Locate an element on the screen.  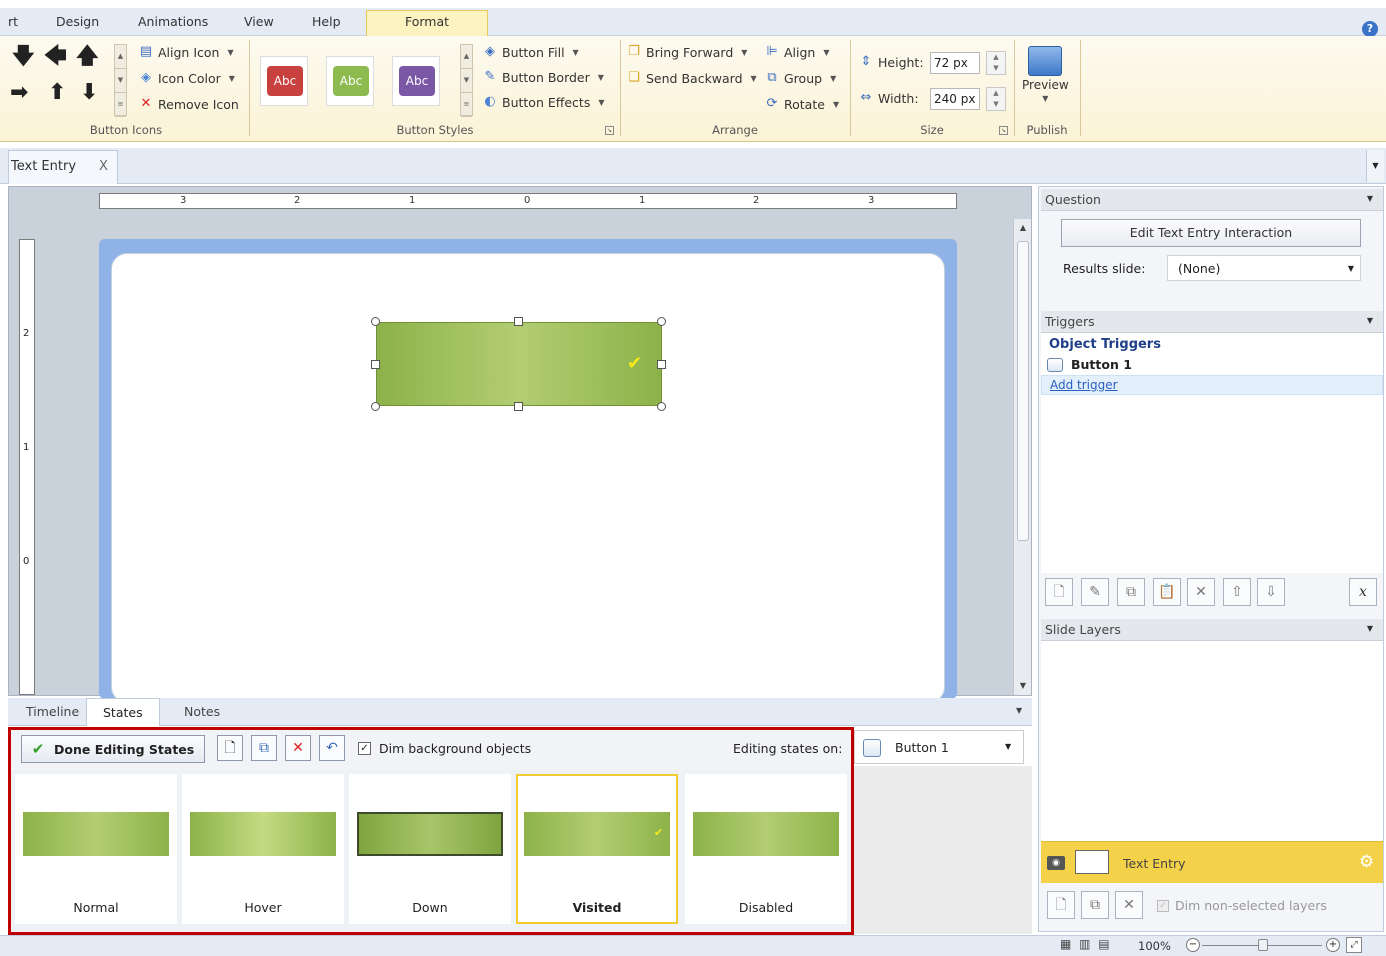
style-gallery-scroll: ▲ ▼ ≡ is located at coordinates (466, 80).